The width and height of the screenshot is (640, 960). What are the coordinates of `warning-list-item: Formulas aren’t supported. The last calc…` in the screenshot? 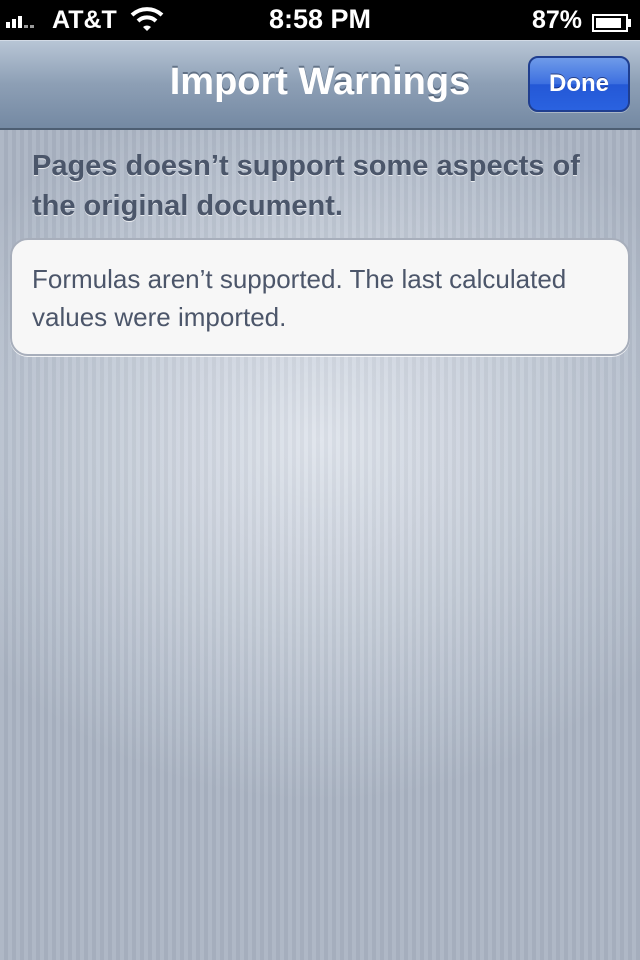 It's located at (320, 297).